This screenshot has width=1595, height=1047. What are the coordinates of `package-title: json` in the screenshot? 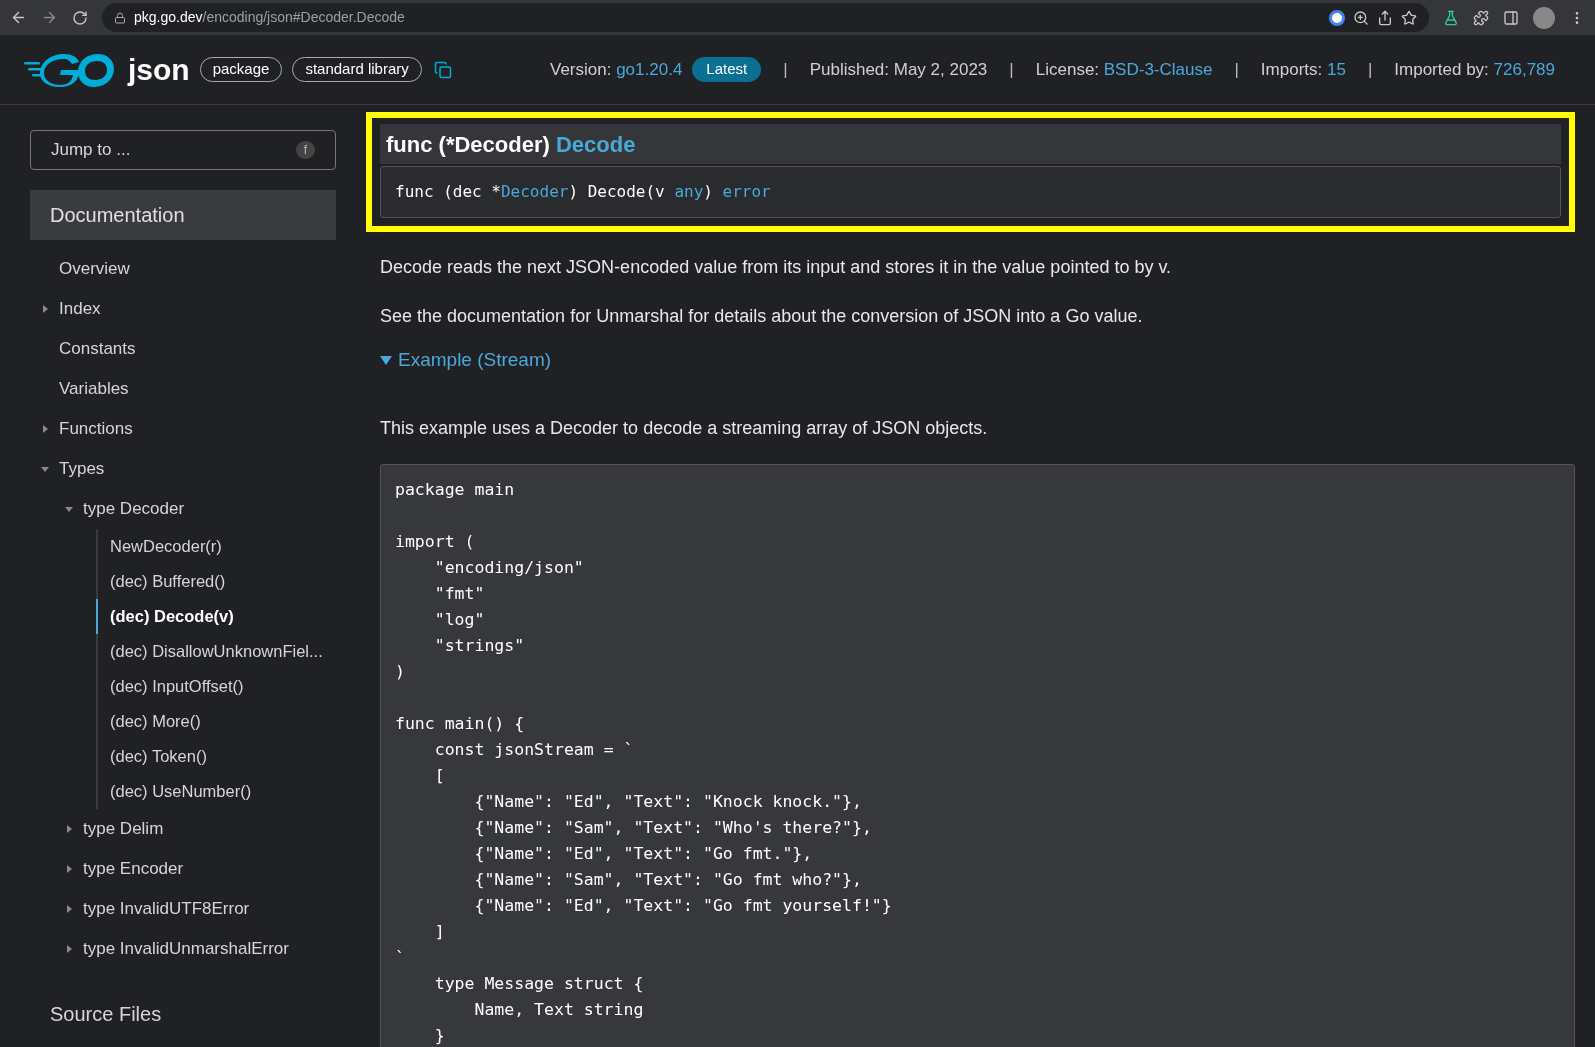 It's located at (159, 70).